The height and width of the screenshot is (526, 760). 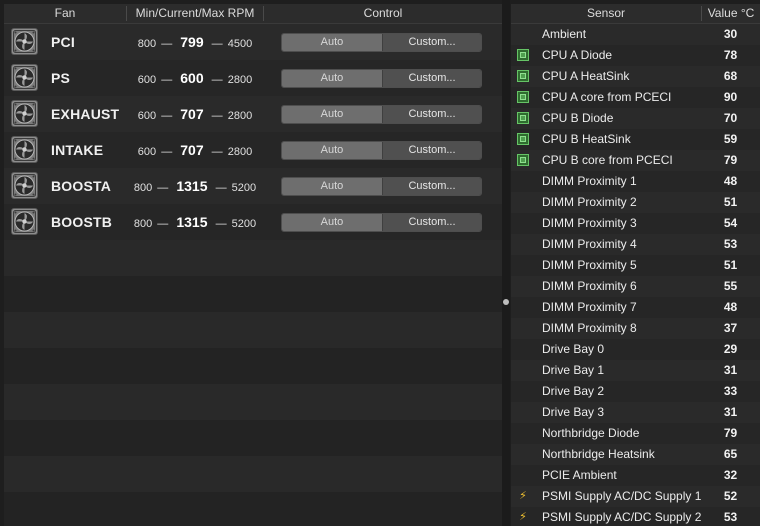 I want to click on sensor-row: DIMM Proximity 1 48, so click(x=635, y=181).